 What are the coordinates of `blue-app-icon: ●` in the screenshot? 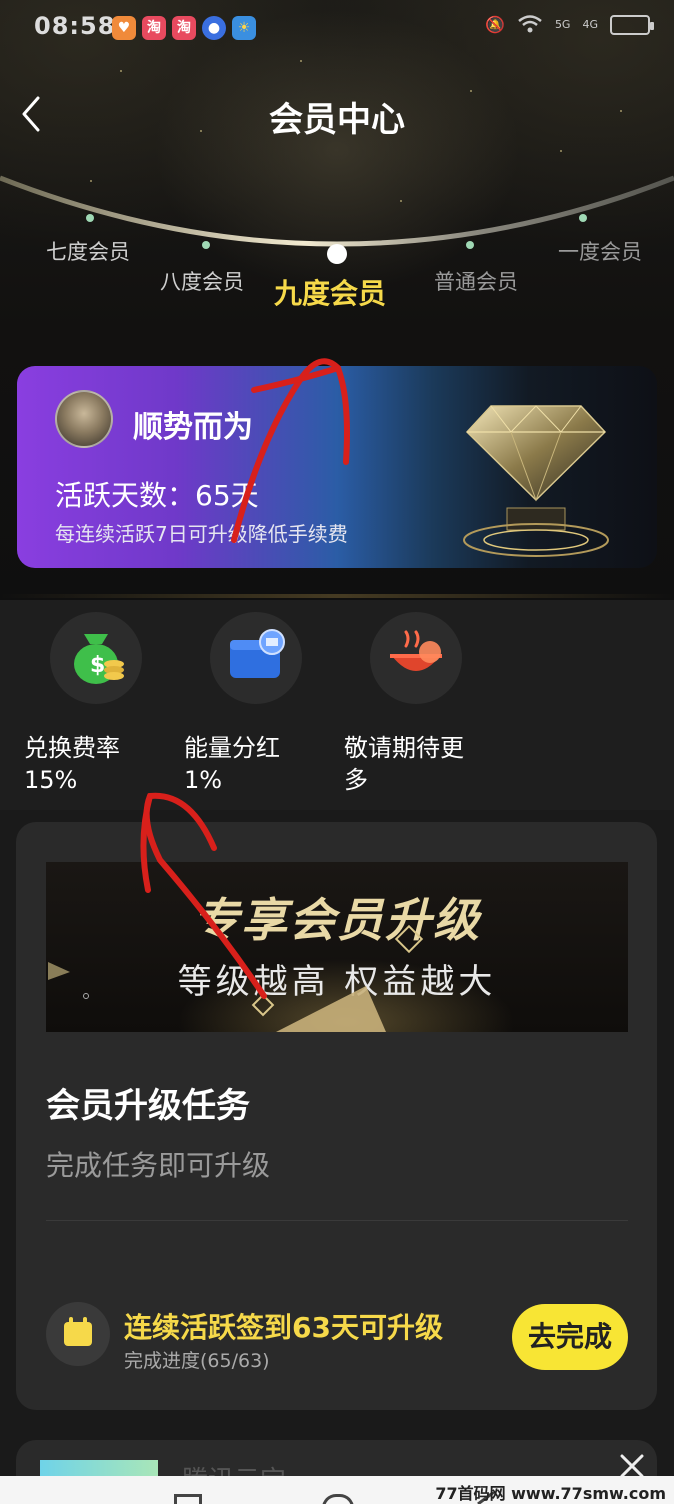 It's located at (214, 28).